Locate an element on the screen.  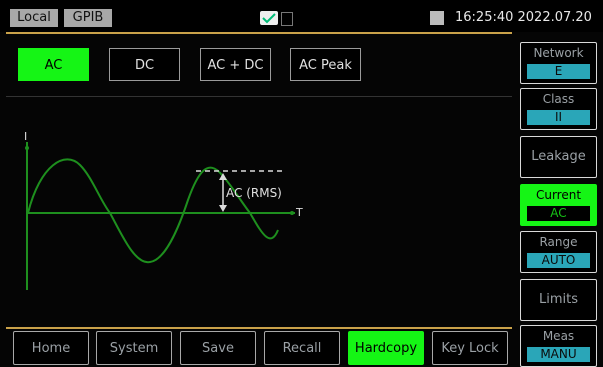
mode-ac-button: AC is located at coordinates (53, 64).